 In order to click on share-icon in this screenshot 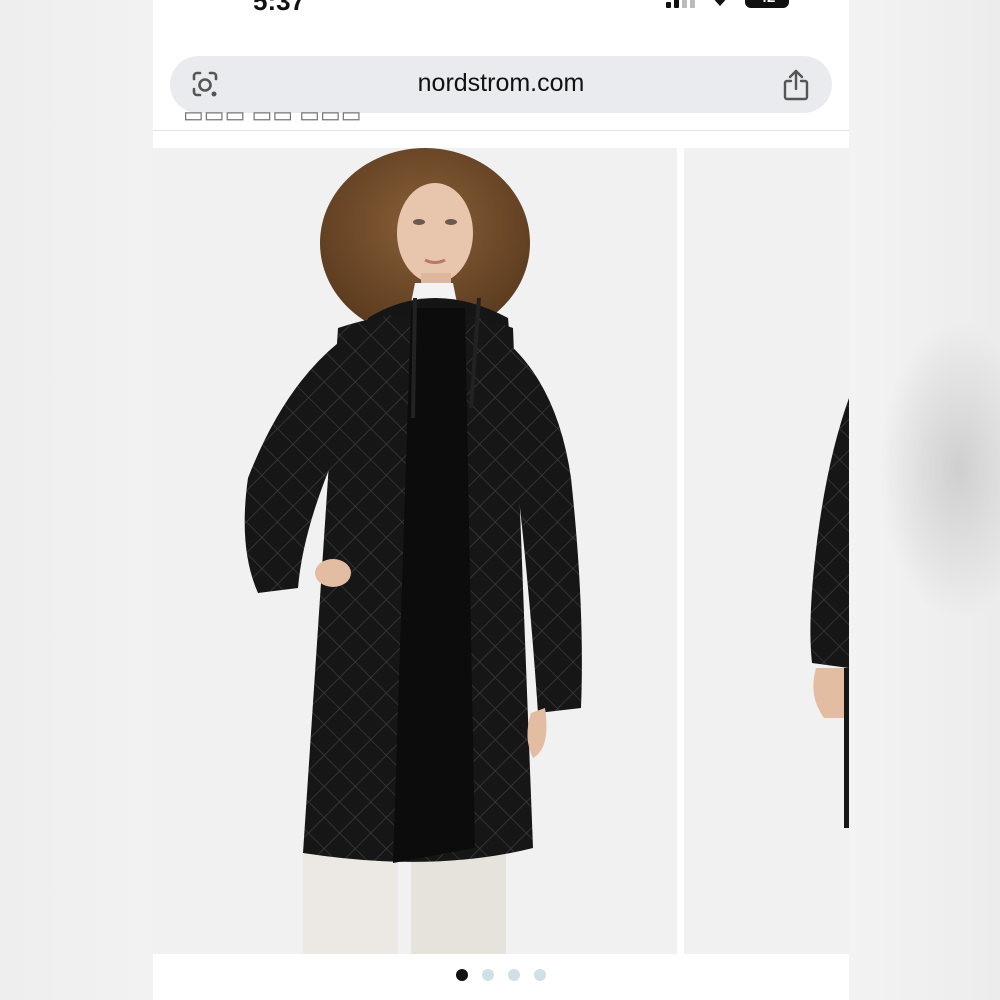, I will do `click(796, 85)`.